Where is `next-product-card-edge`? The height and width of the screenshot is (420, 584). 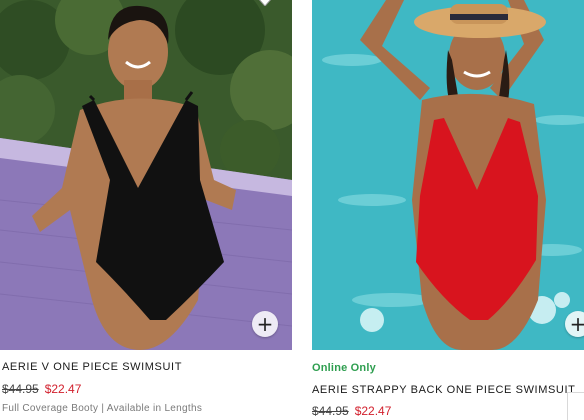
next-product-card-edge is located at coordinates (575, 406).